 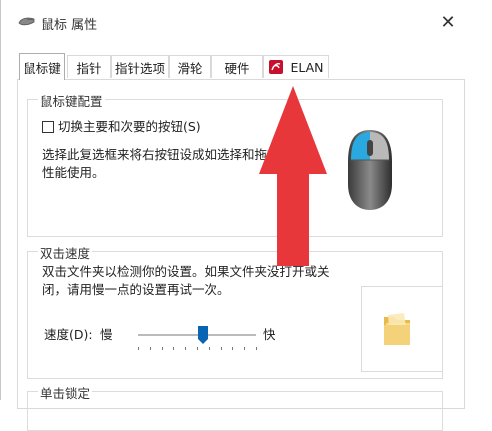 I want to click on speed-label: 速度(D):, so click(x=68, y=334).